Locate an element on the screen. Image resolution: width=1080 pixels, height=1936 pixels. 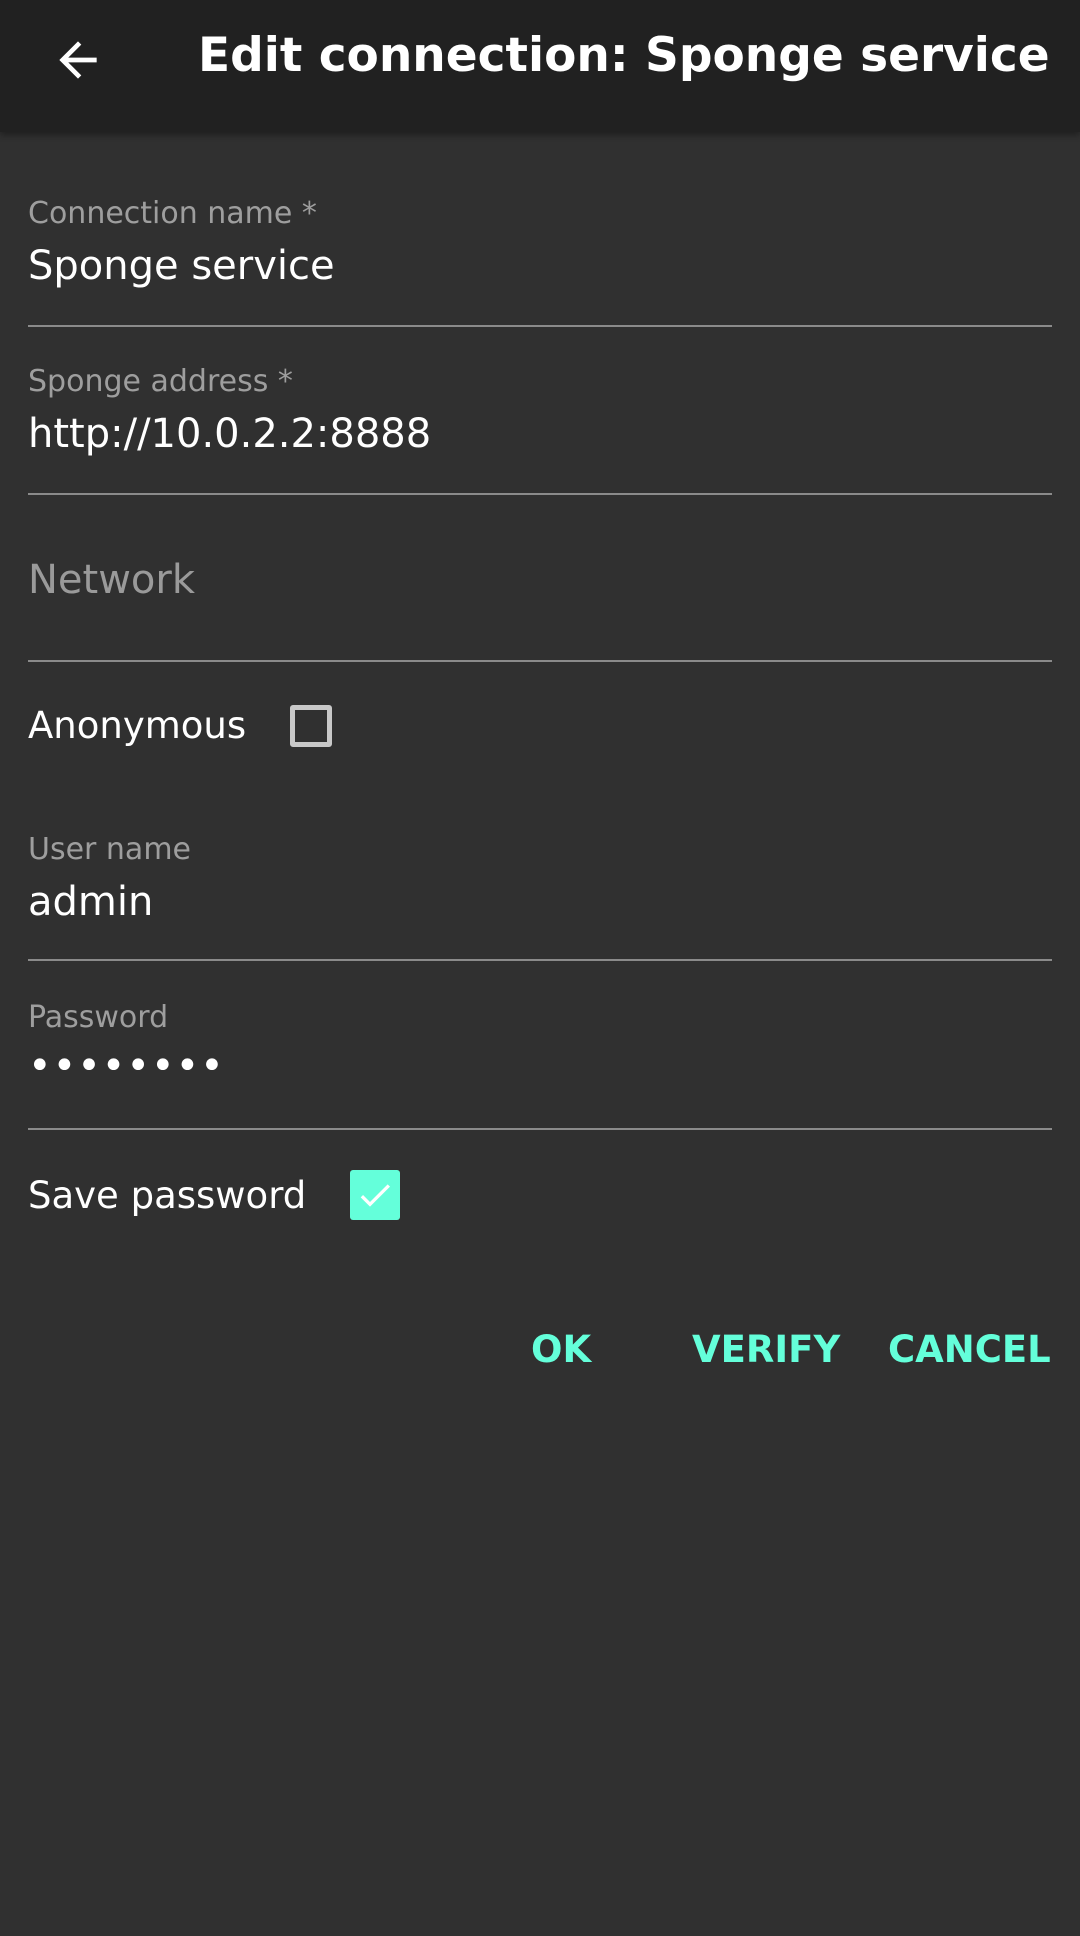
back-button is located at coordinates (78, 60).